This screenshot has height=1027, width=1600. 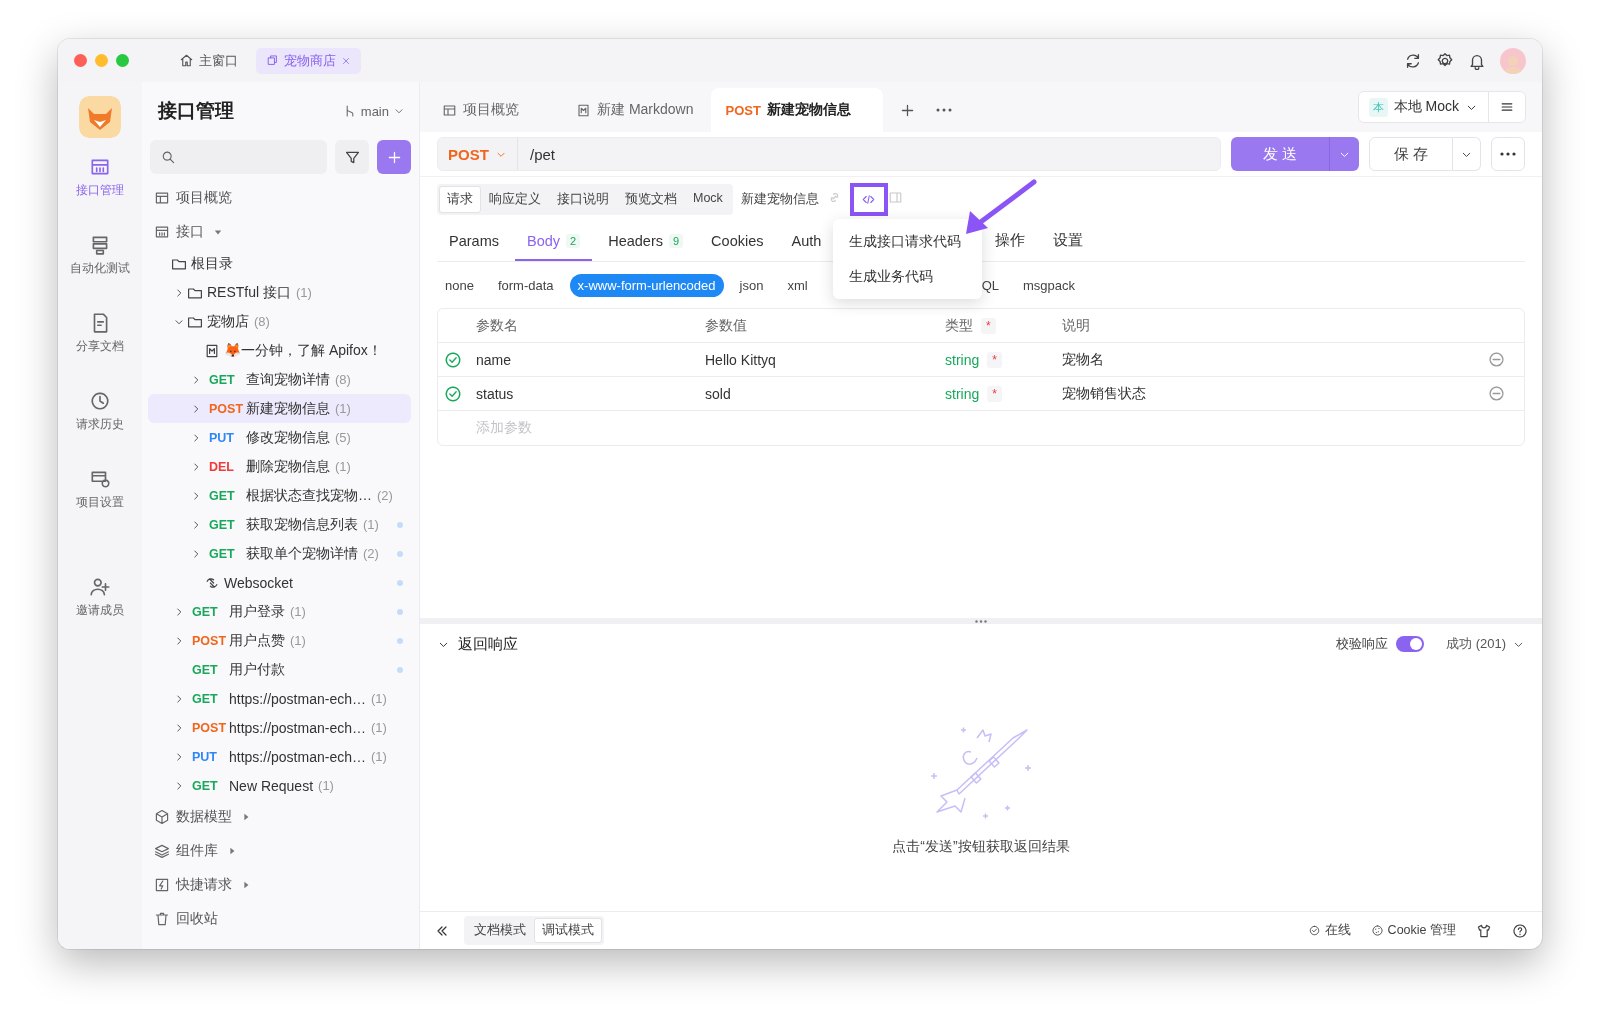 I want to click on endpoint-name: 查询宠物详情, so click(x=288, y=379).